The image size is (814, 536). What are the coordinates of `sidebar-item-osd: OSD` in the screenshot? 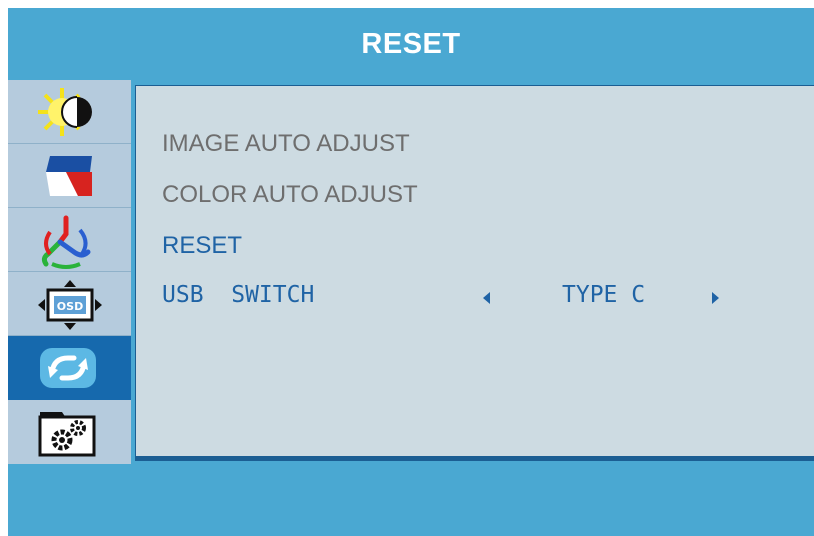 It's located at (69, 304).